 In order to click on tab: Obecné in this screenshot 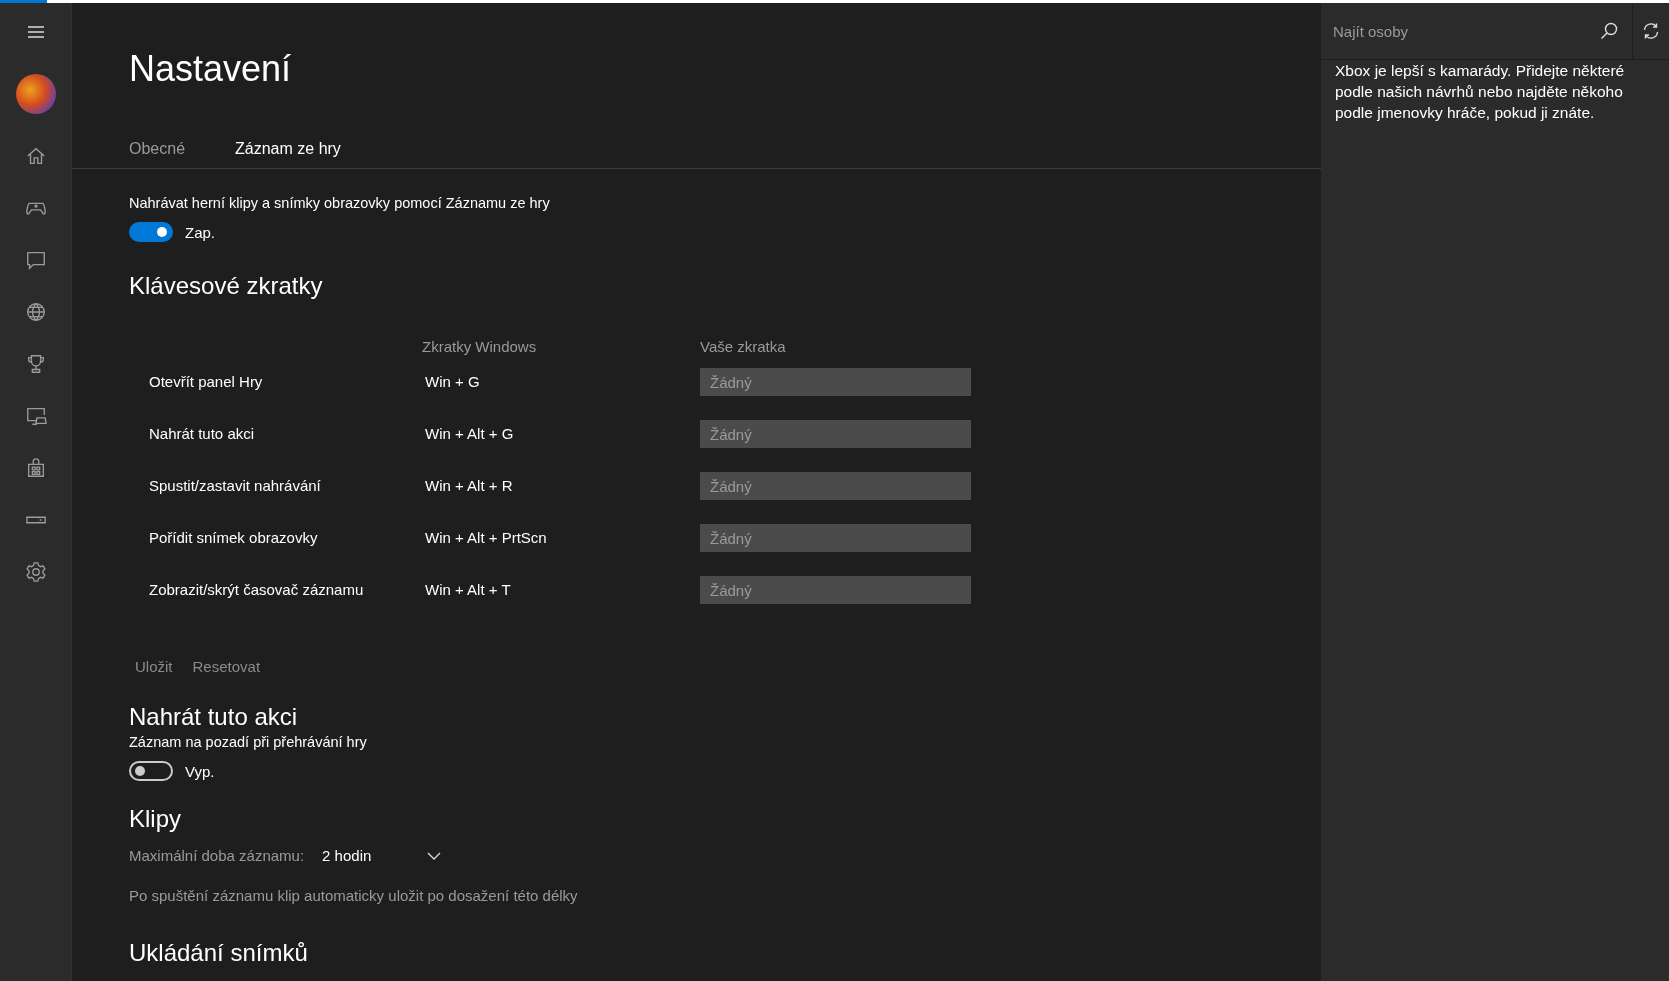, I will do `click(157, 149)`.